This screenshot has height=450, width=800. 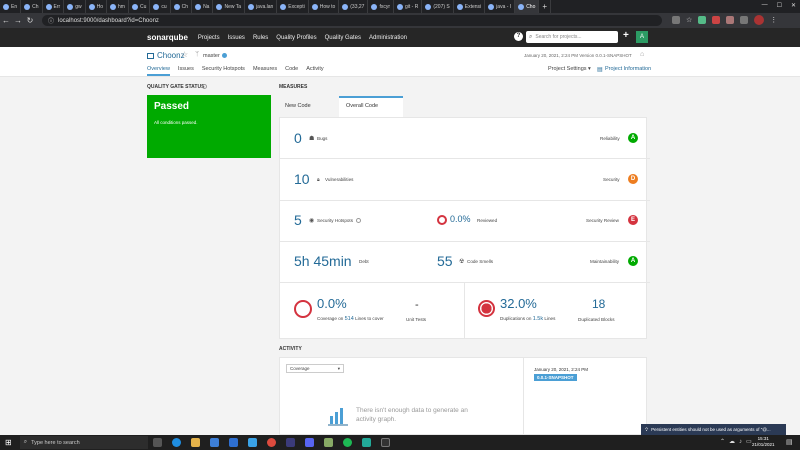 What do you see at coordinates (214, 442) in the screenshot?
I see `store-icon` at bounding box center [214, 442].